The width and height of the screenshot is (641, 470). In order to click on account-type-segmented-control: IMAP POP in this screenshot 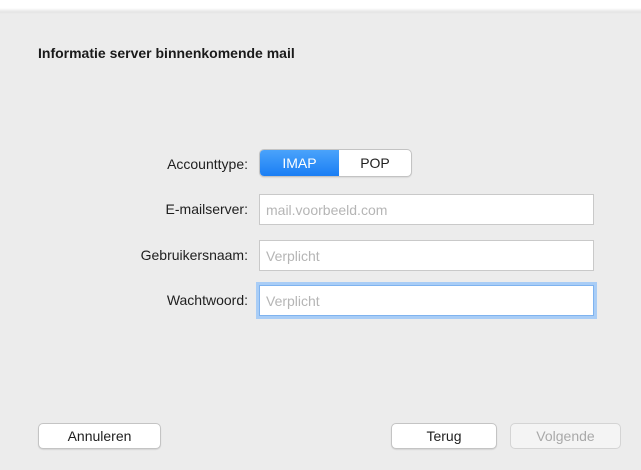, I will do `click(335, 163)`.